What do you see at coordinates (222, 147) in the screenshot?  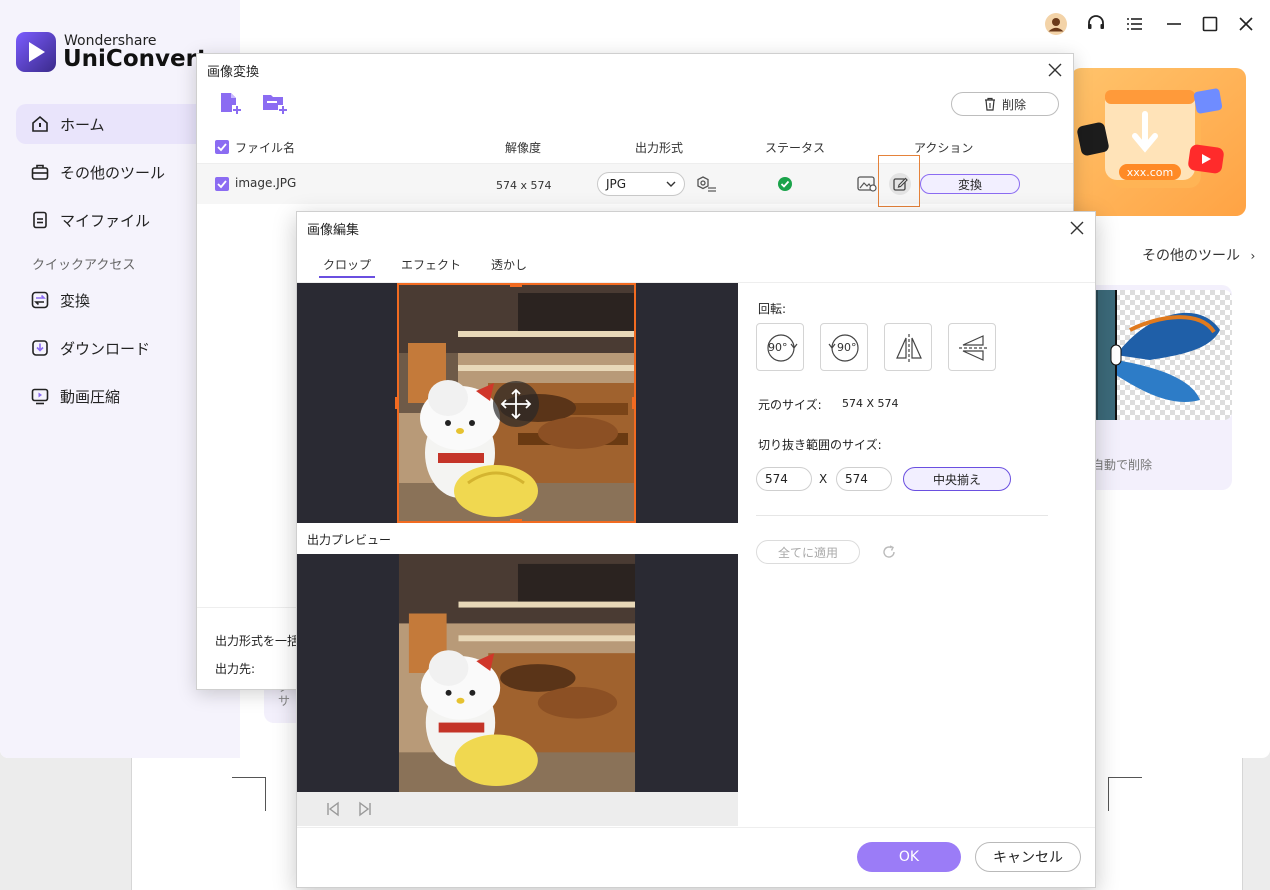 I see `select-all-checkbox` at bounding box center [222, 147].